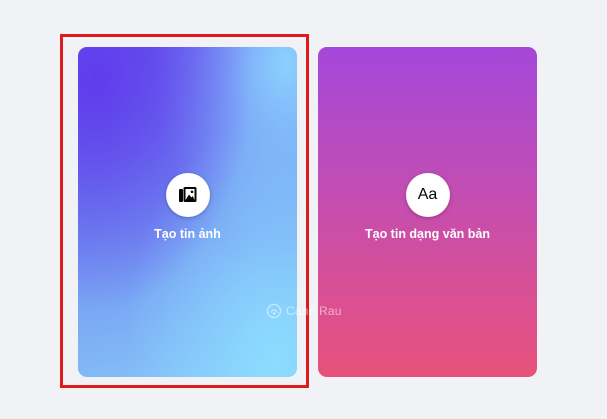 The height and width of the screenshot is (419, 607). Describe the element at coordinates (187, 234) in the screenshot. I see `create-photo-story-label: Tạo tin ảnh` at that location.